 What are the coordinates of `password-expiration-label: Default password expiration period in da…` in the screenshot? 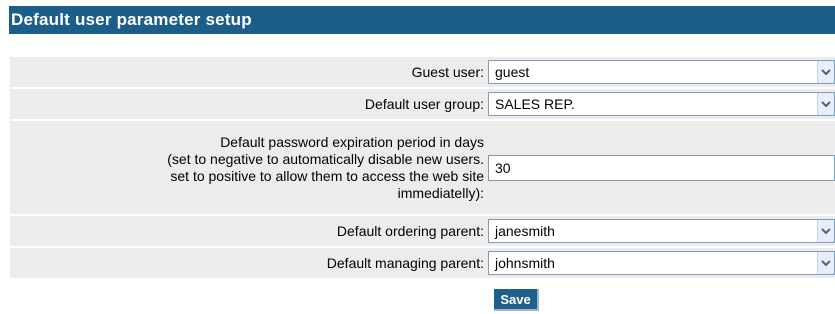 It's located at (249, 168).